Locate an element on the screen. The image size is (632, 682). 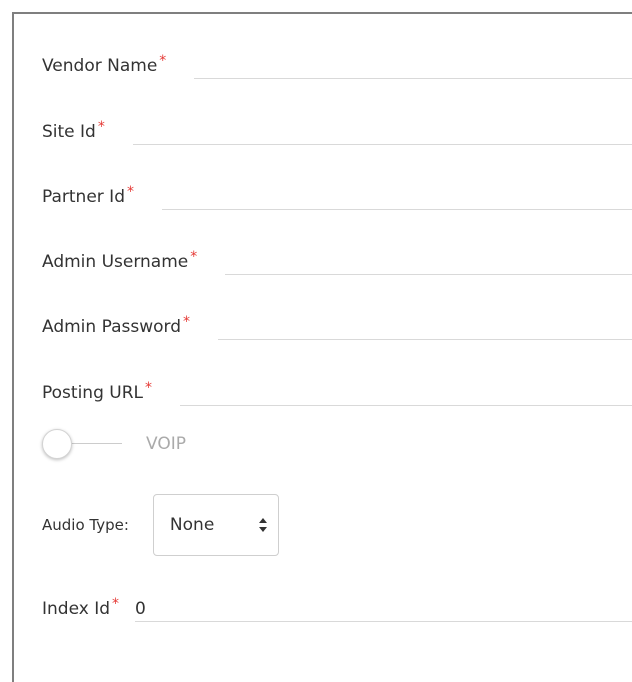
audio-type-label: Audio Type: is located at coordinates (85, 525).